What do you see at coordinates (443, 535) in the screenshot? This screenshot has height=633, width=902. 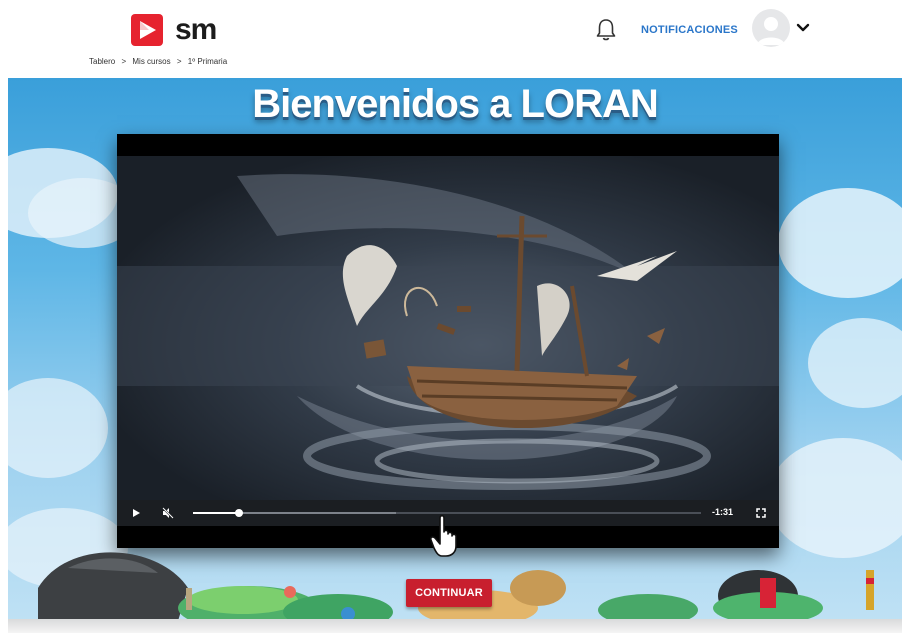 I see `hand-cursor-icon` at bounding box center [443, 535].